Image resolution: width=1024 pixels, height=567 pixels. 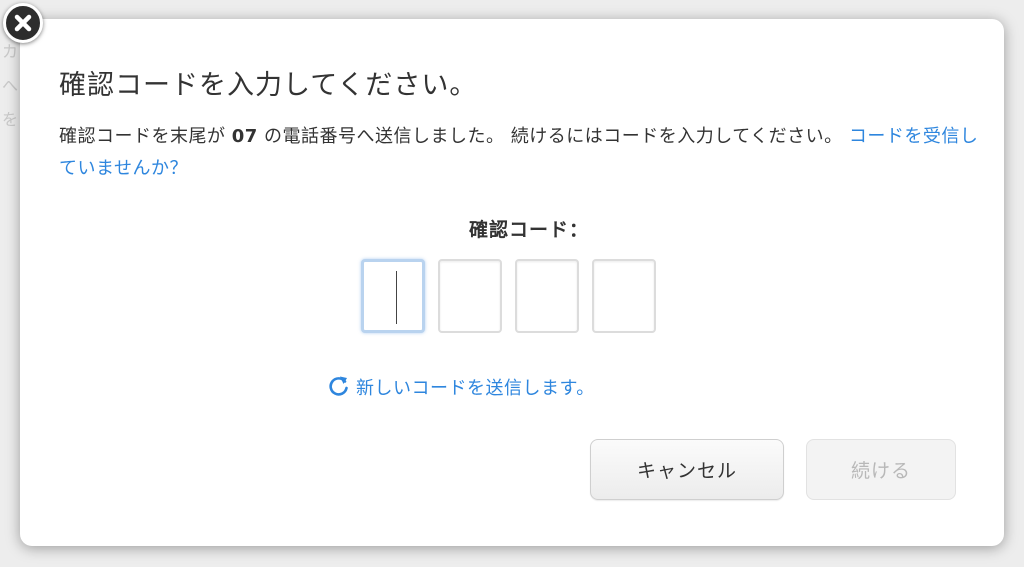 I want to click on resend-label: 新しいコードを送信します。, so click(x=475, y=388).